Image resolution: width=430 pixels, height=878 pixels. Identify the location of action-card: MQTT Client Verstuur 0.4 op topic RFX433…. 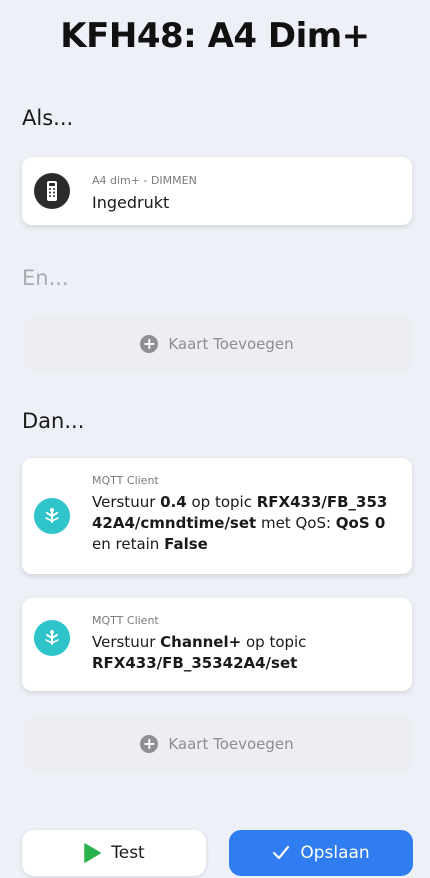
(217, 516).